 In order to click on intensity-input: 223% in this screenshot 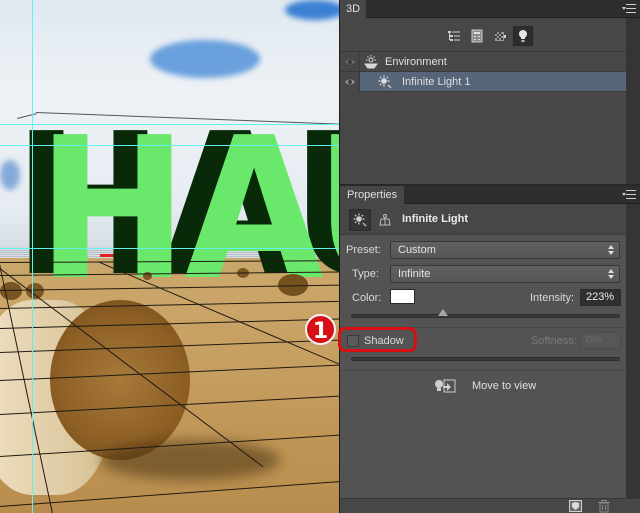, I will do `click(600, 297)`.